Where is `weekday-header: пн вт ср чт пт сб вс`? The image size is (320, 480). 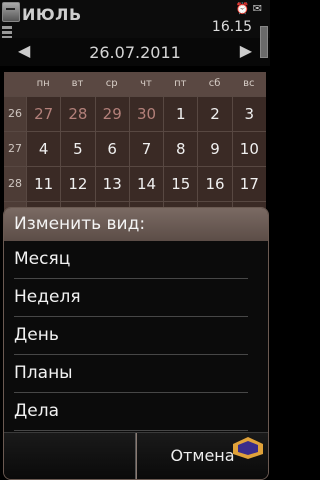 weekday-header: пн вт ср чт пт сб вс is located at coordinates (135, 84).